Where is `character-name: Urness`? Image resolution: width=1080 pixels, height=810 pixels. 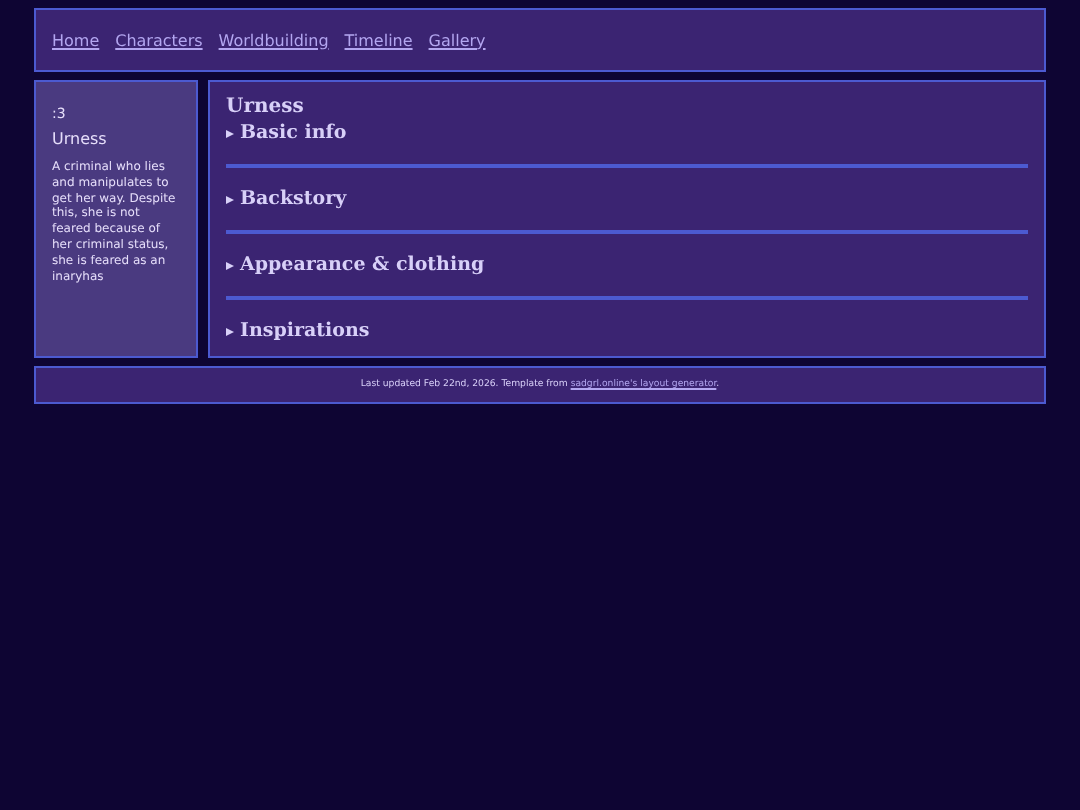 character-name: Urness is located at coordinates (80, 139).